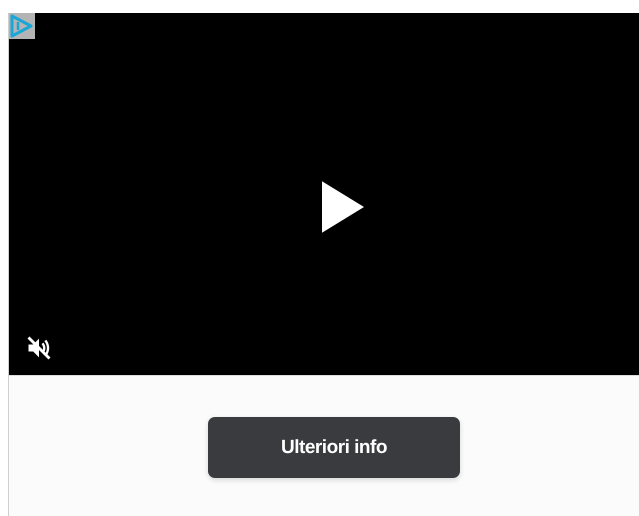 The width and height of the screenshot is (639, 516). What do you see at coordinates (343, 207) in the screenshot?
I see `play-icon` at bounding box center [343, 207].